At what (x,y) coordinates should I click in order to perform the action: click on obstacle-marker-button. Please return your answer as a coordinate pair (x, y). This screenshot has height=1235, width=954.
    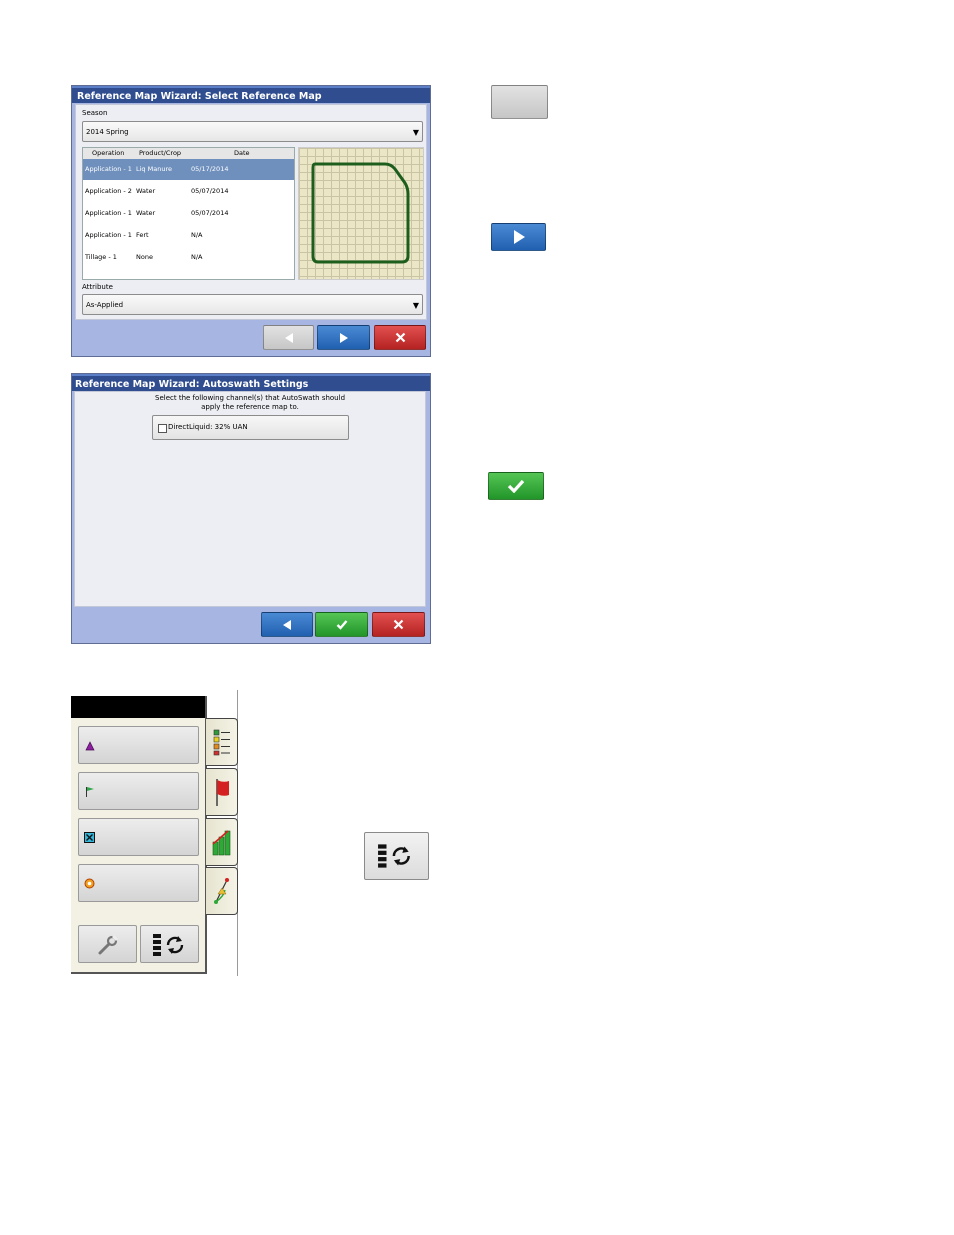
    Looking at the image, I should click on (138, 837).